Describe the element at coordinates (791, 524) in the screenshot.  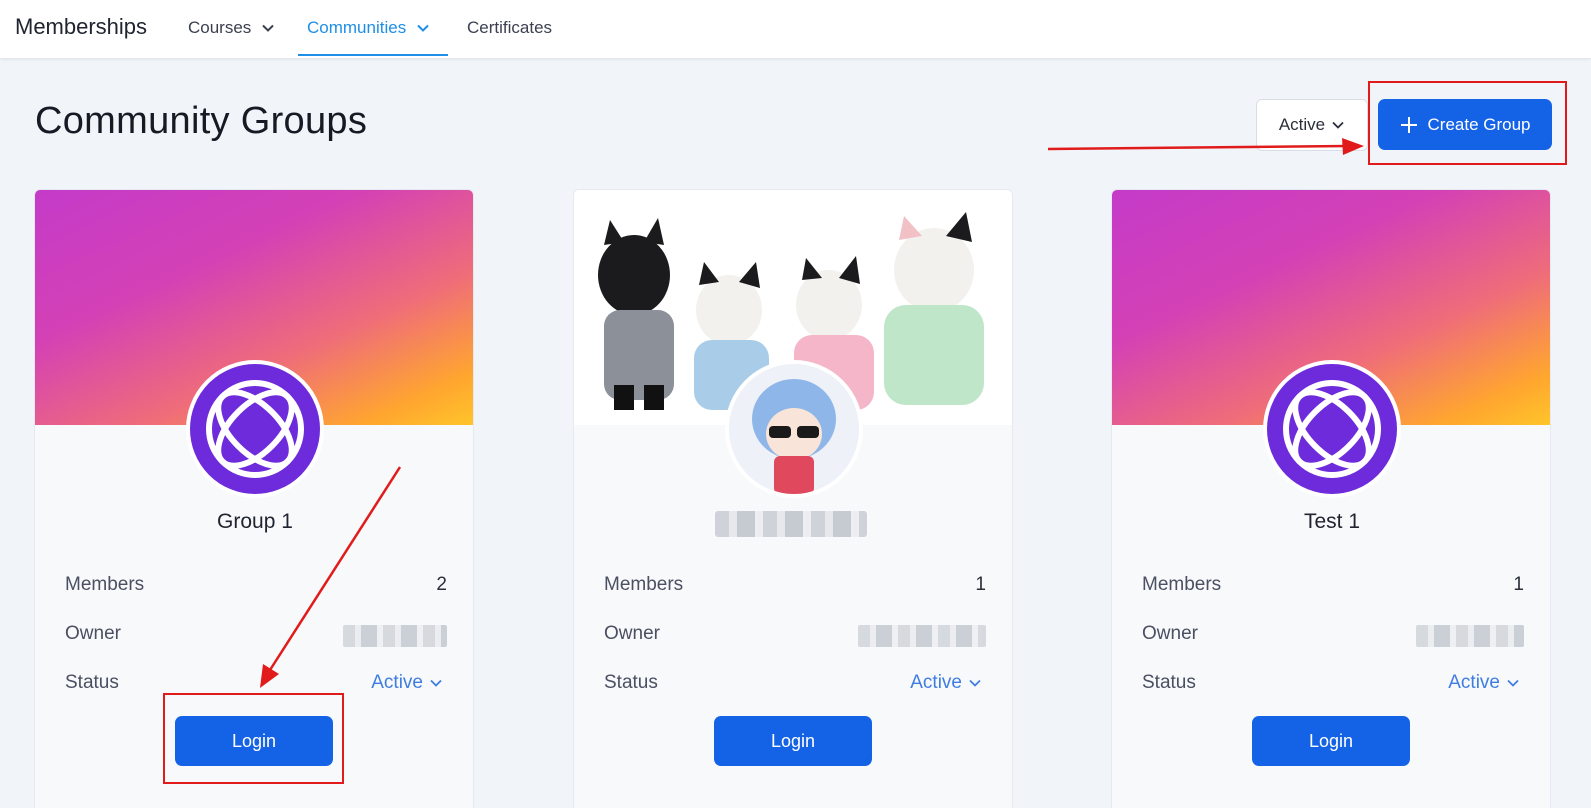
I see `group-name-redacted` at that location.